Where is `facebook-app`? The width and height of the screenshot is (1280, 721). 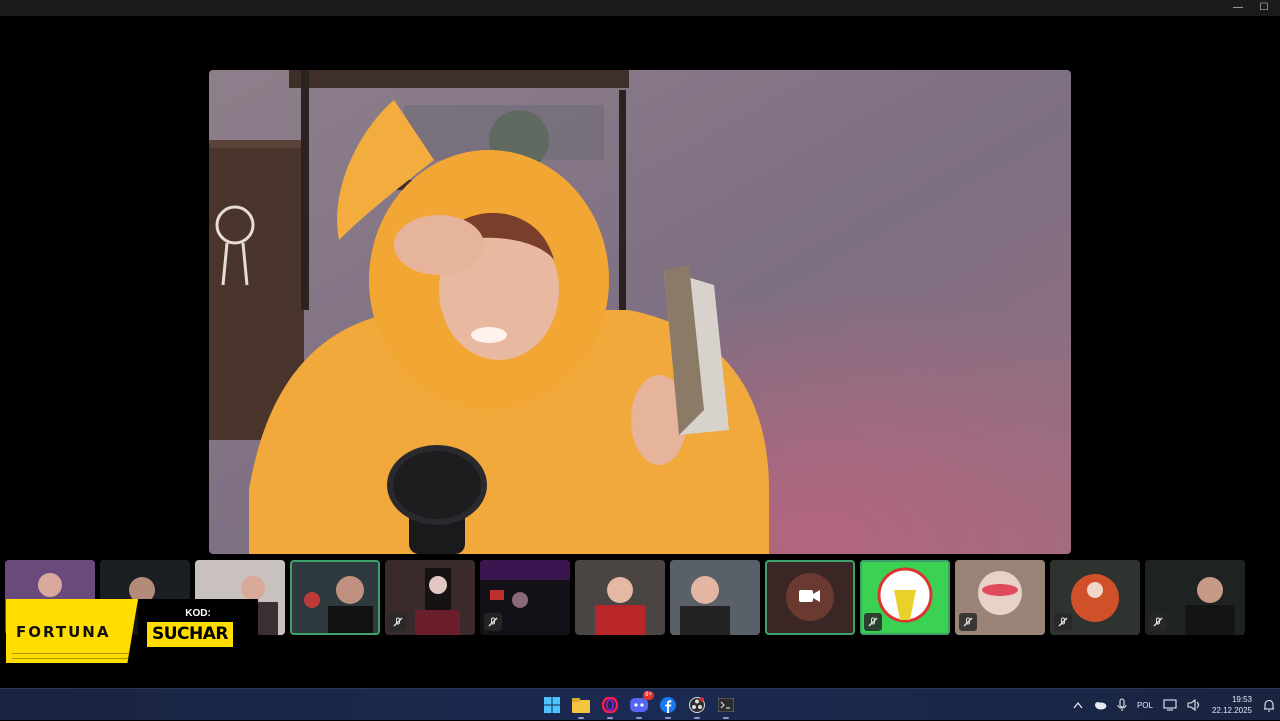 facebook-app is located at coordinates (668, 706).